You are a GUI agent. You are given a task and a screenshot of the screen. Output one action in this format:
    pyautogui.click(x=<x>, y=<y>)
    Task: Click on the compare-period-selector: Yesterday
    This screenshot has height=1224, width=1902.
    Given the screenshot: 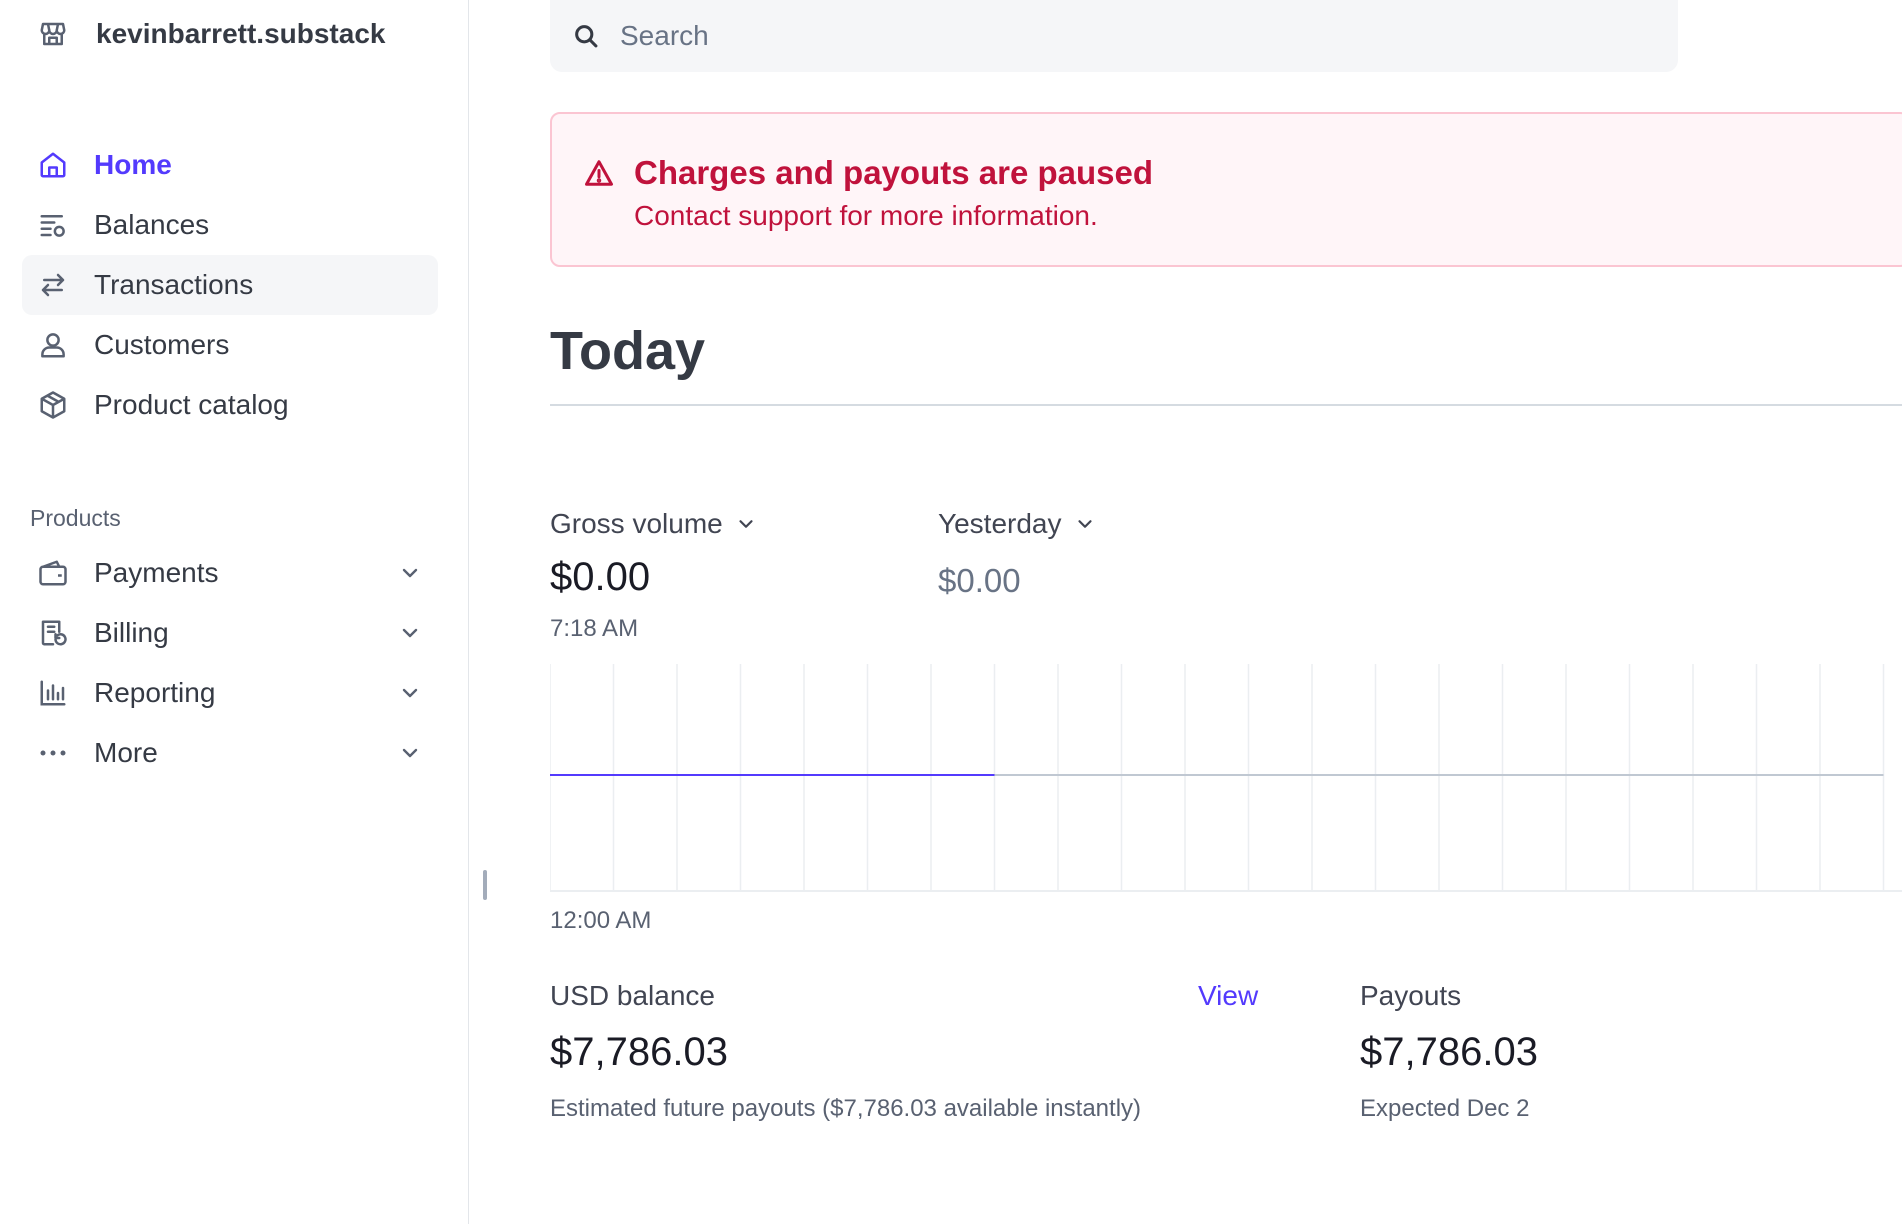 What is the action you would take?
    pyautogui.click(x=1017, y=524)
    